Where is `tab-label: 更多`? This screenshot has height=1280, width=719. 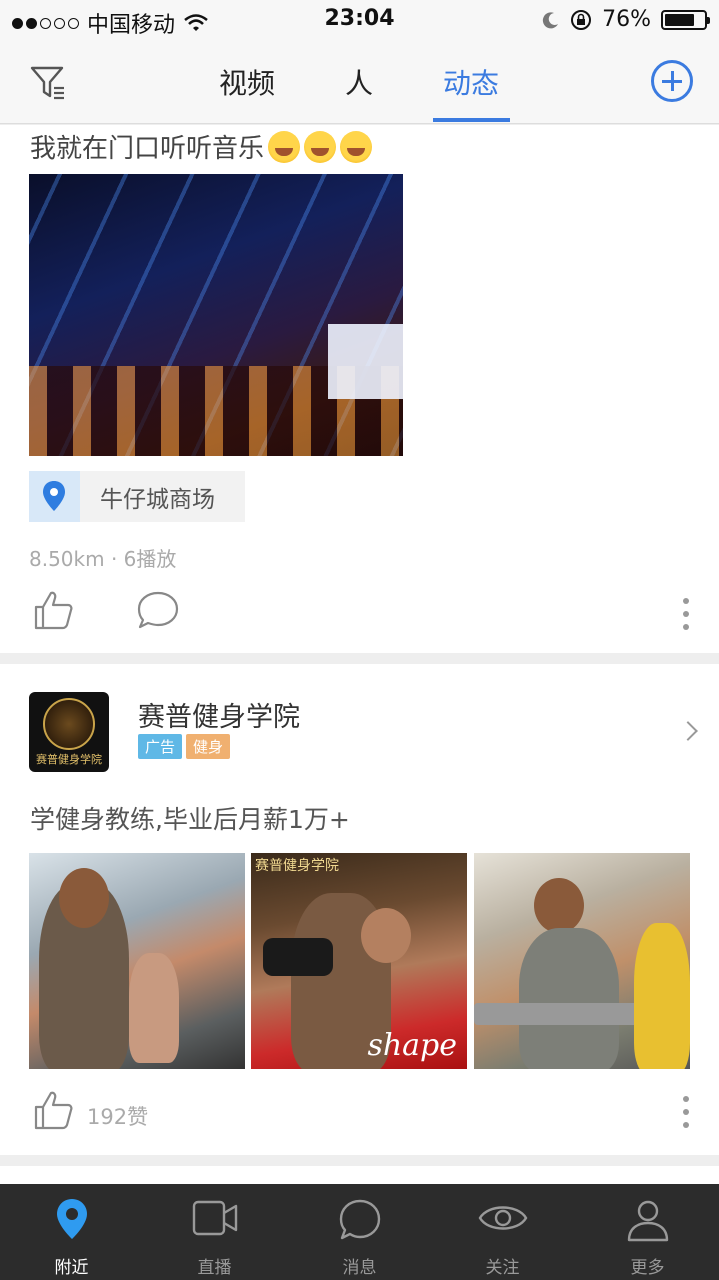 tab-label: 更多 is located at coordinates (647, 1268).